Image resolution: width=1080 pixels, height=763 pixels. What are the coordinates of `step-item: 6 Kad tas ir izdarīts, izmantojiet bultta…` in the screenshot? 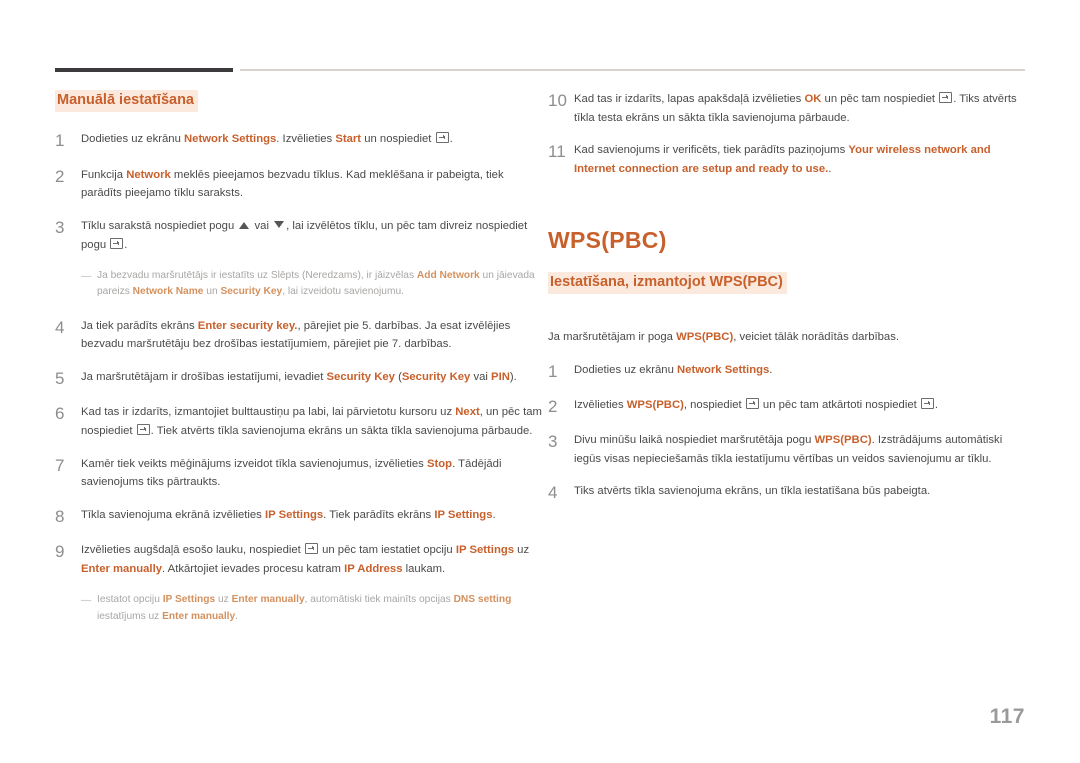 It's located at (300, 421).